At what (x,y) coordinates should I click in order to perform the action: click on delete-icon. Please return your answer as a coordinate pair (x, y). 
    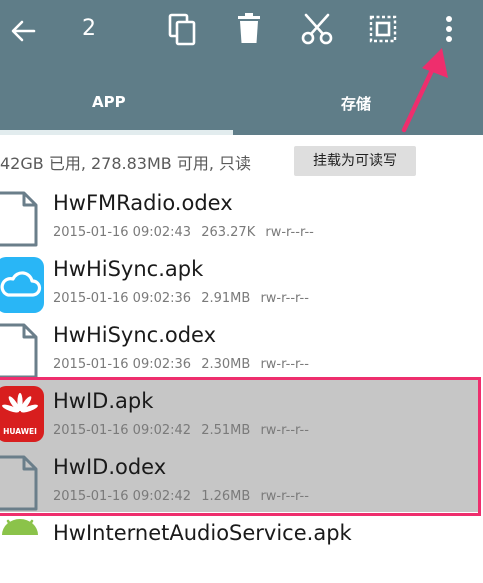
    Looking at the image, I should click on (249, 29).